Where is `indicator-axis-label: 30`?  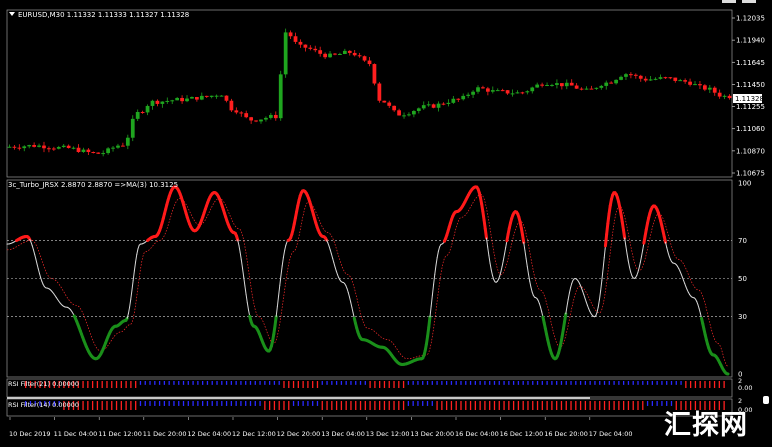 indicator-axis-label: 30 is located at coordinates (742, 317).